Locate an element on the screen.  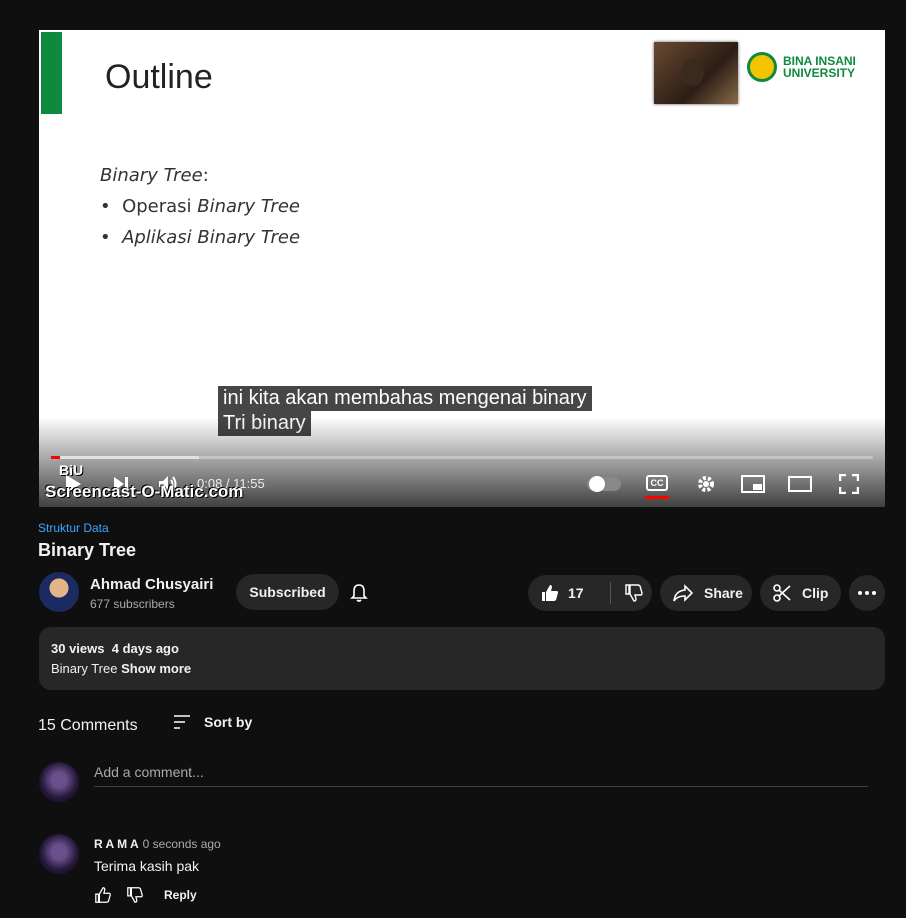
miniplayer-icon is located at coordinates (753, 484).